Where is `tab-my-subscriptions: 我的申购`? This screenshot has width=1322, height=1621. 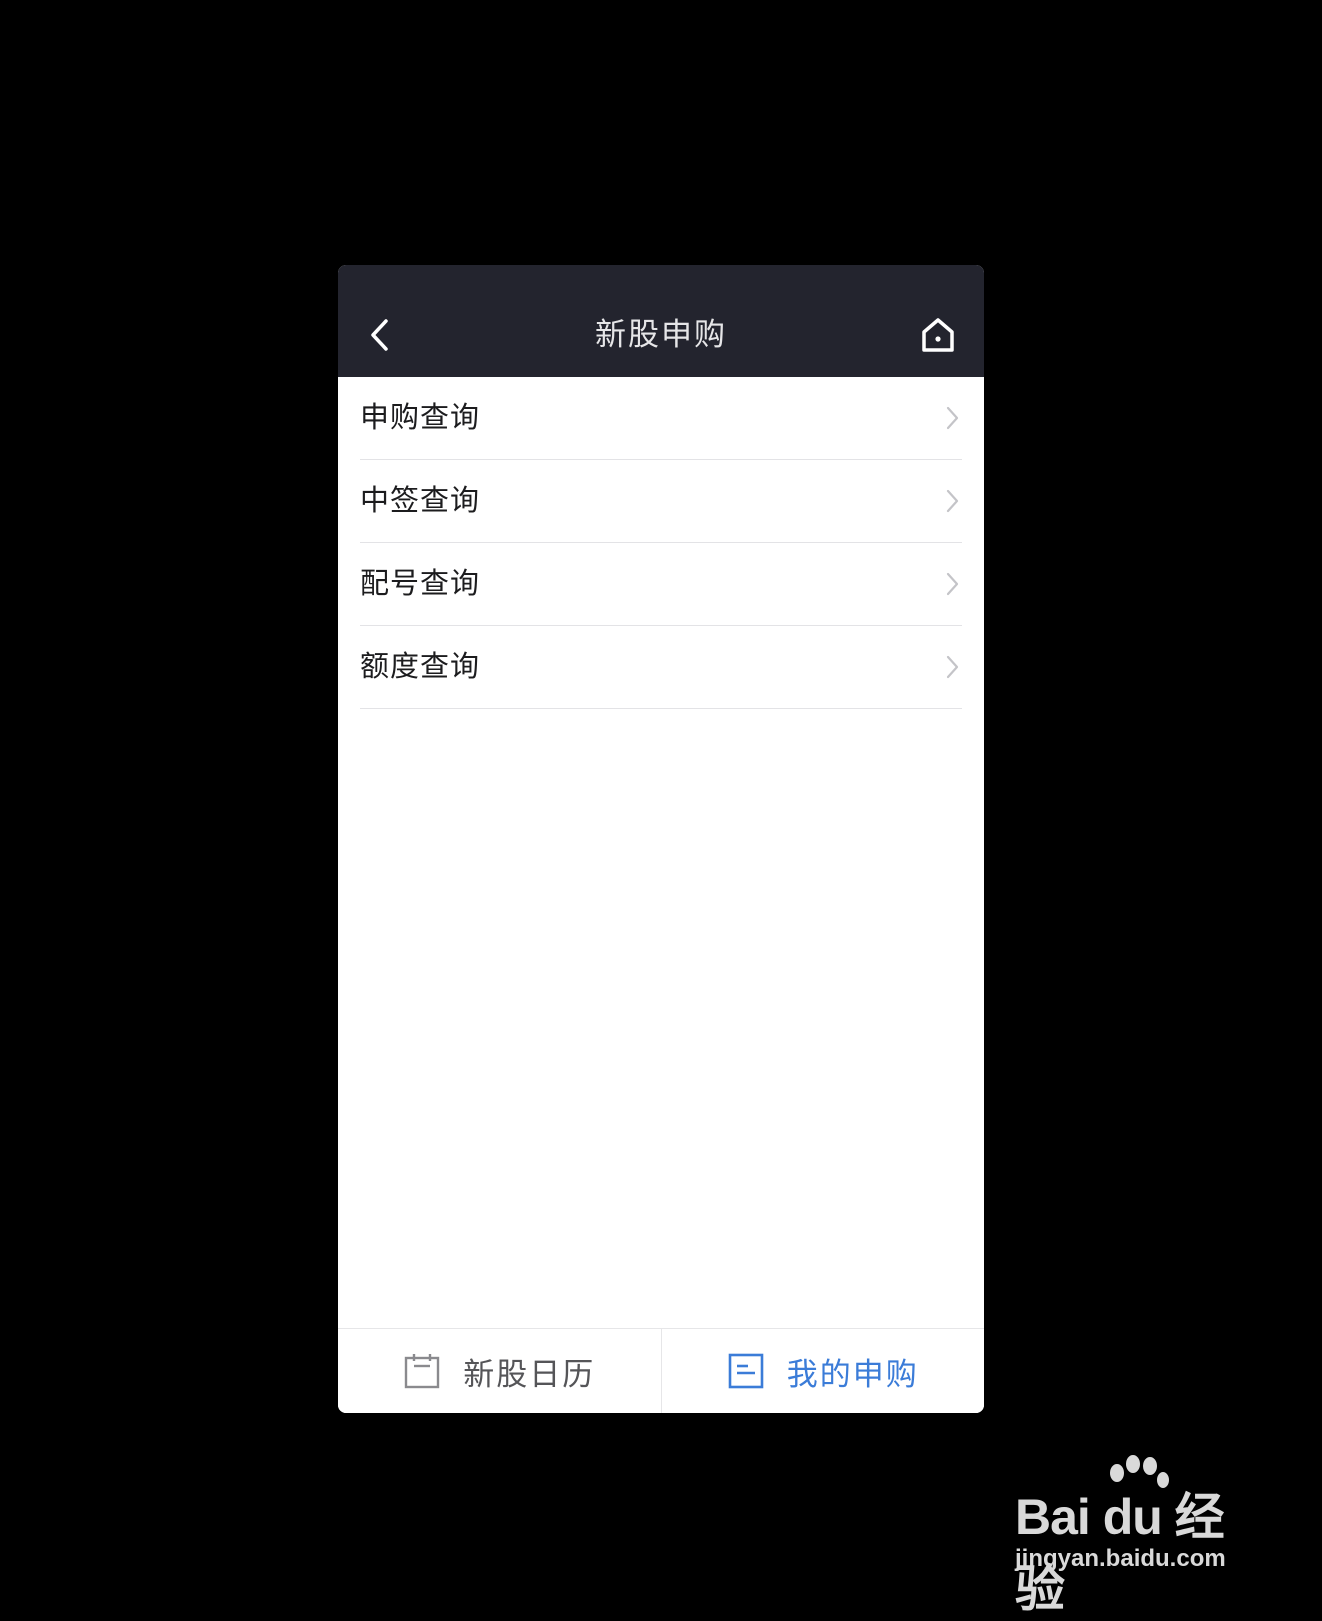
tab-my-subscriptions: 我的申购 is located at coordinates (822, 1371).